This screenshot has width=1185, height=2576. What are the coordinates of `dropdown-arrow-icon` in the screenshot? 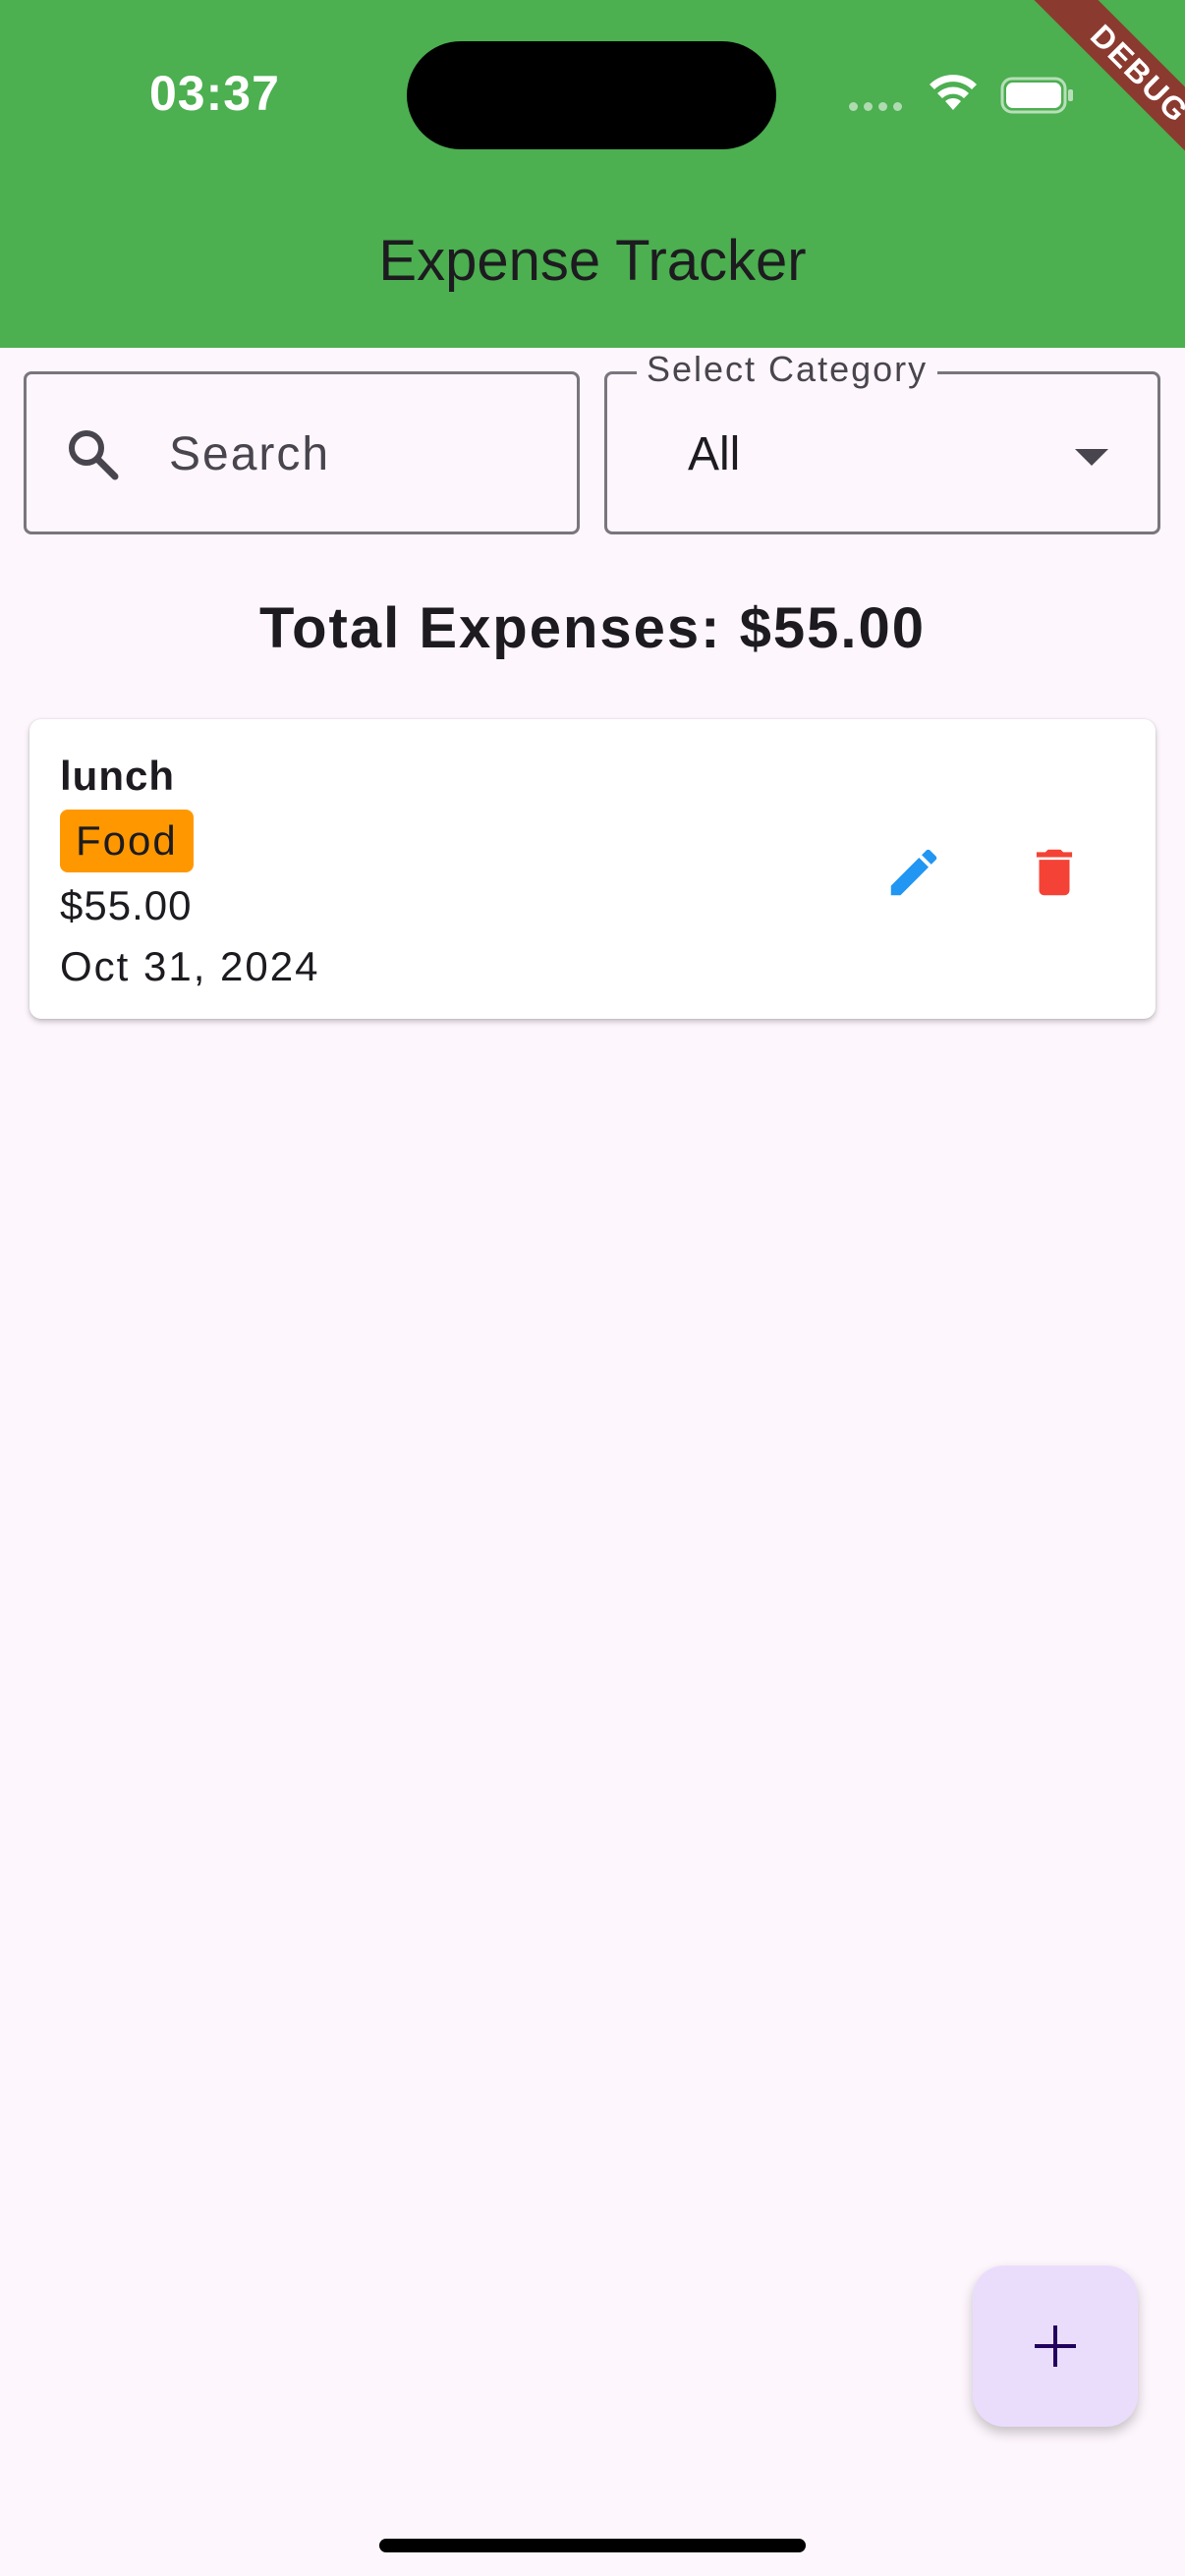 It's located at (1092, 457).